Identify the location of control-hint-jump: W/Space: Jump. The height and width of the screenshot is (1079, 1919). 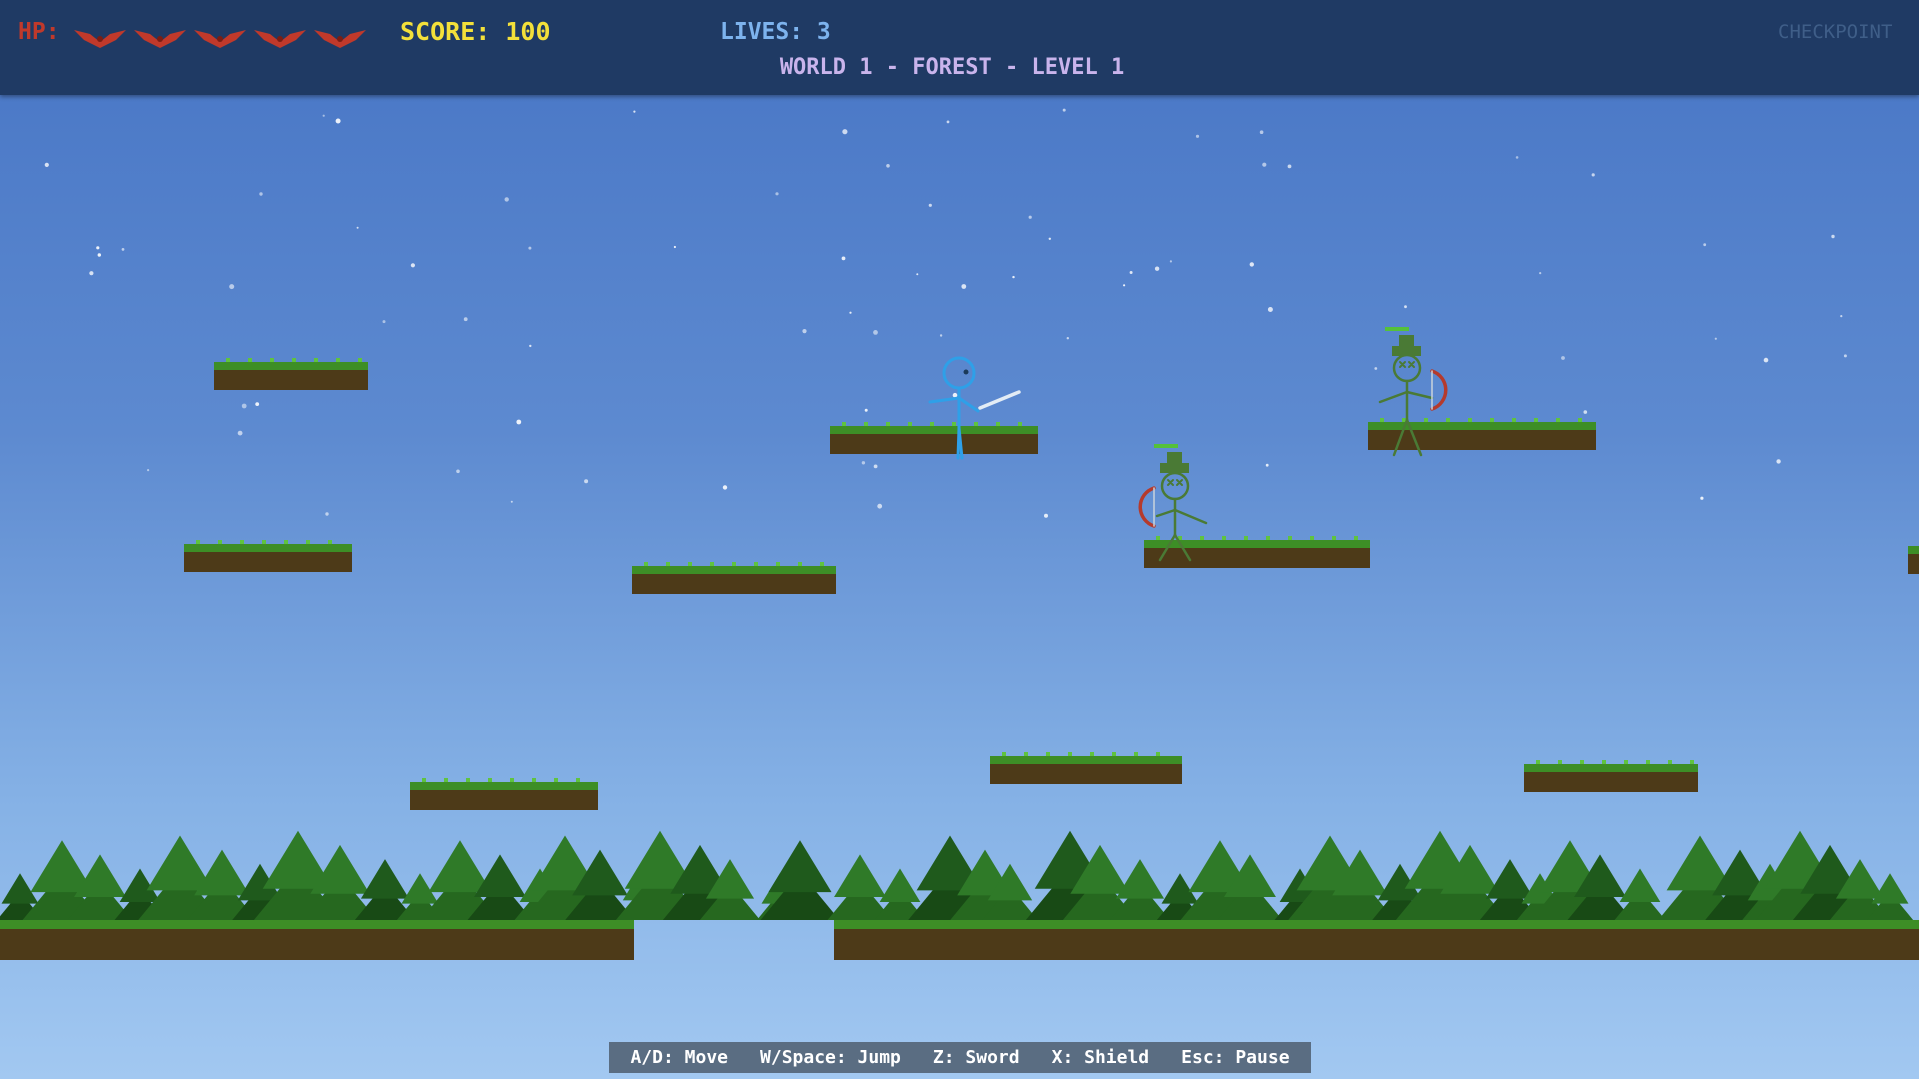
(830, 1057).